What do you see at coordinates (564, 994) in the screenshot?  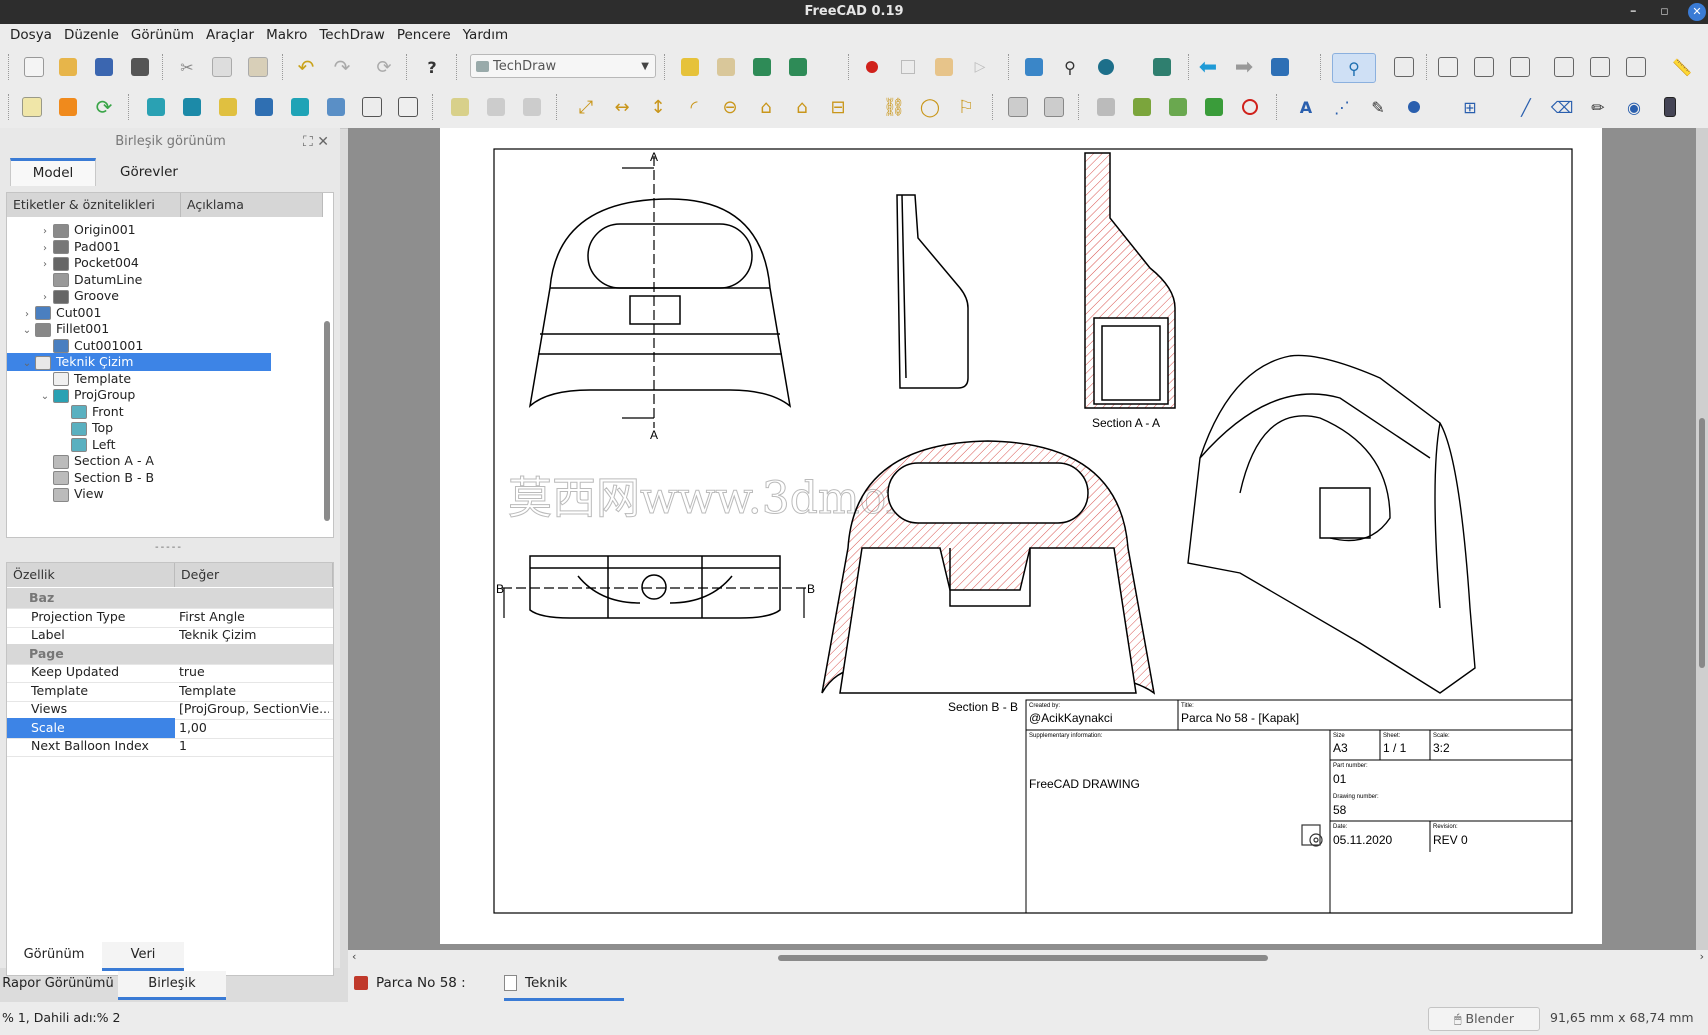 I see `tab-teknik-cizim: Teknik Çizim✕` at bounding box center [564, 994].